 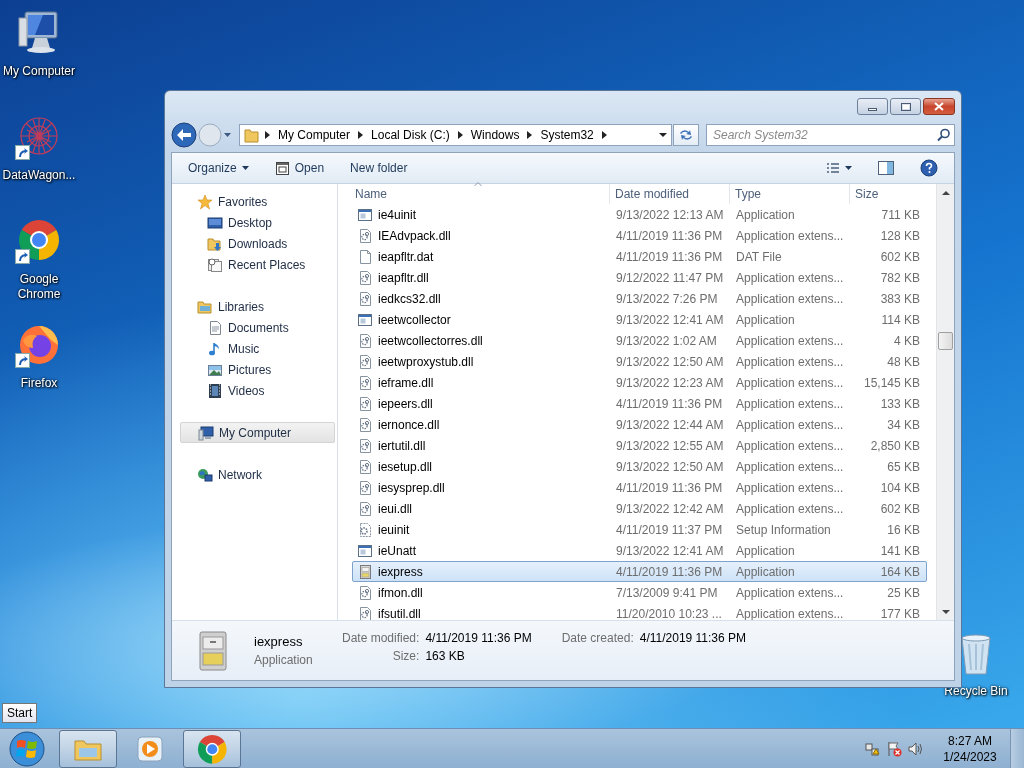 What do you see at coordinates (567, 135) in the screenshot?
I see `breadcrumb: System32` at bounding box center [567, 135].